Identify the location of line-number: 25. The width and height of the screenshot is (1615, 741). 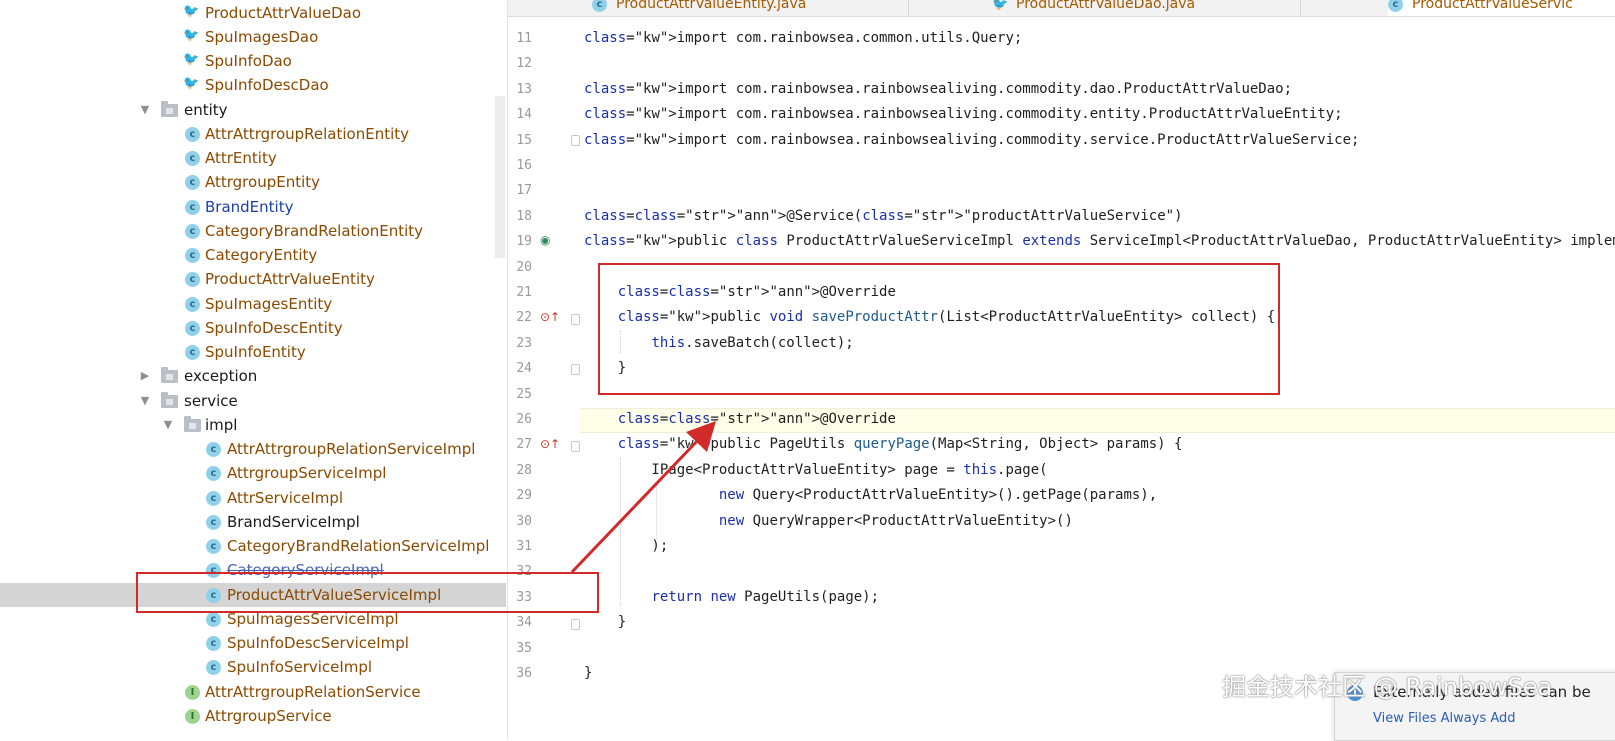
(524, 394).